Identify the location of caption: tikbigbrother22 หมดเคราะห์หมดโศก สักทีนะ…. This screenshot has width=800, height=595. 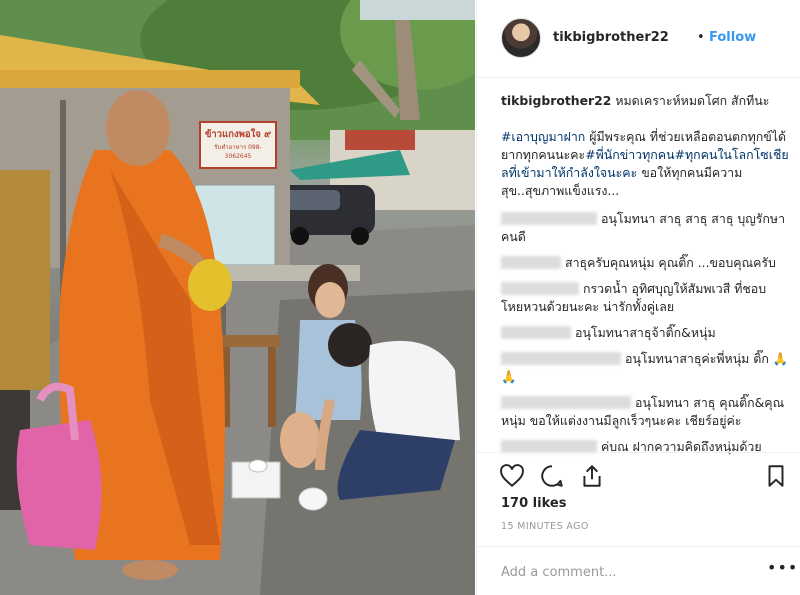
(647, 146).